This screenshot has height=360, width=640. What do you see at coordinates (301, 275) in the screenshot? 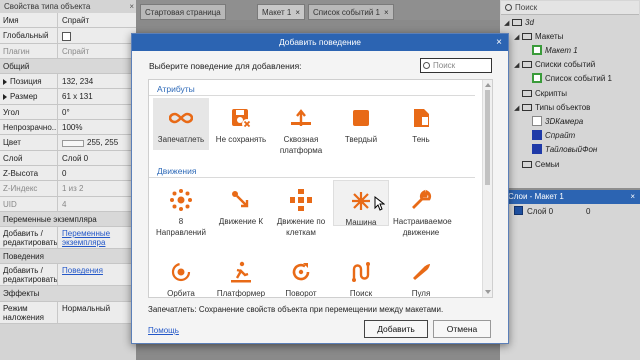
I see `behavior-rotate: Поворот` at bounding box center [301, 275].